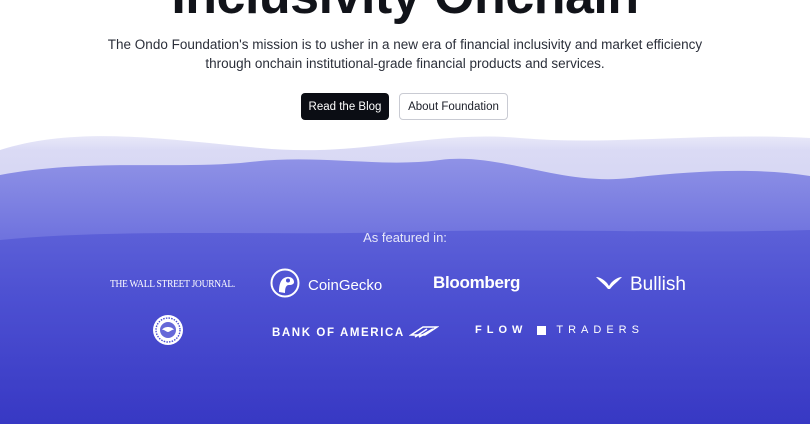 This screenshot has height=424, width=810. What do you see at coordinates (345, 106) in the screenshot?
I see `read-the-blog-button: Read the Blog` at bounding box center [345, 106].